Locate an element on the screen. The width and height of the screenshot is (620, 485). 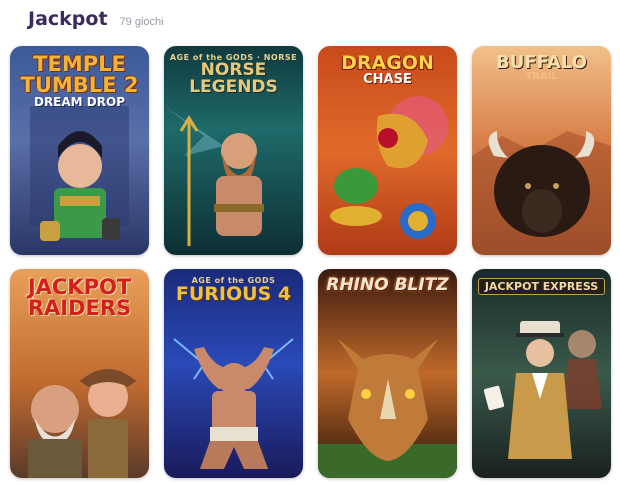
game-subtitle: DREAM DROP is located at coordinates (79, 102).